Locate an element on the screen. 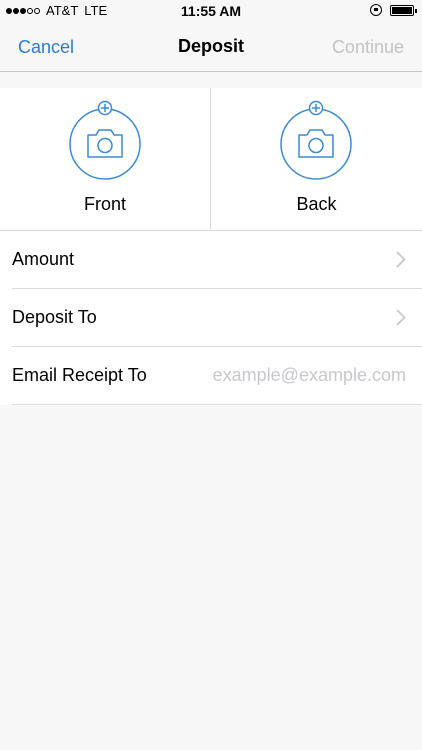  amount-row: Amount is located at coordinates (217, 260).